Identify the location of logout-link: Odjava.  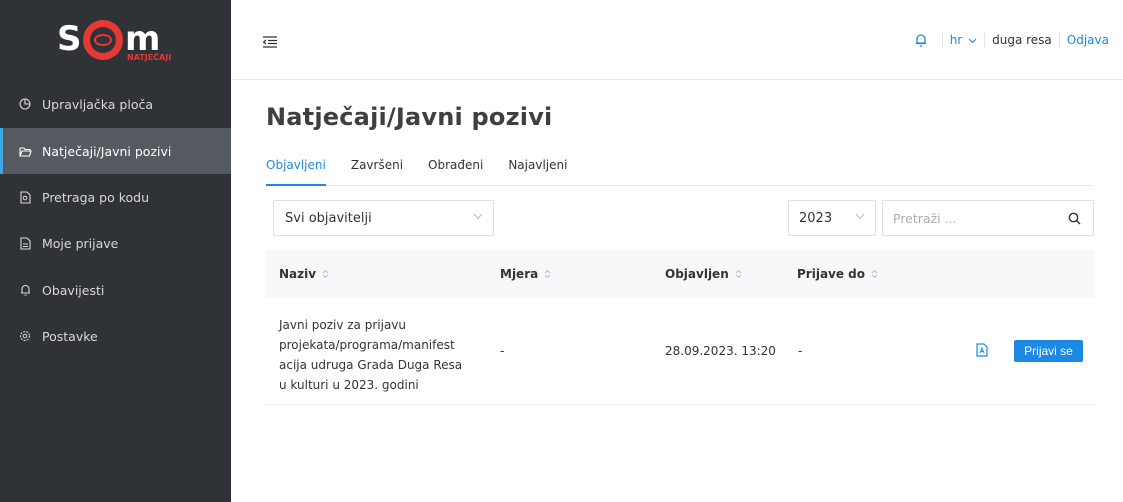
(1088, 40).